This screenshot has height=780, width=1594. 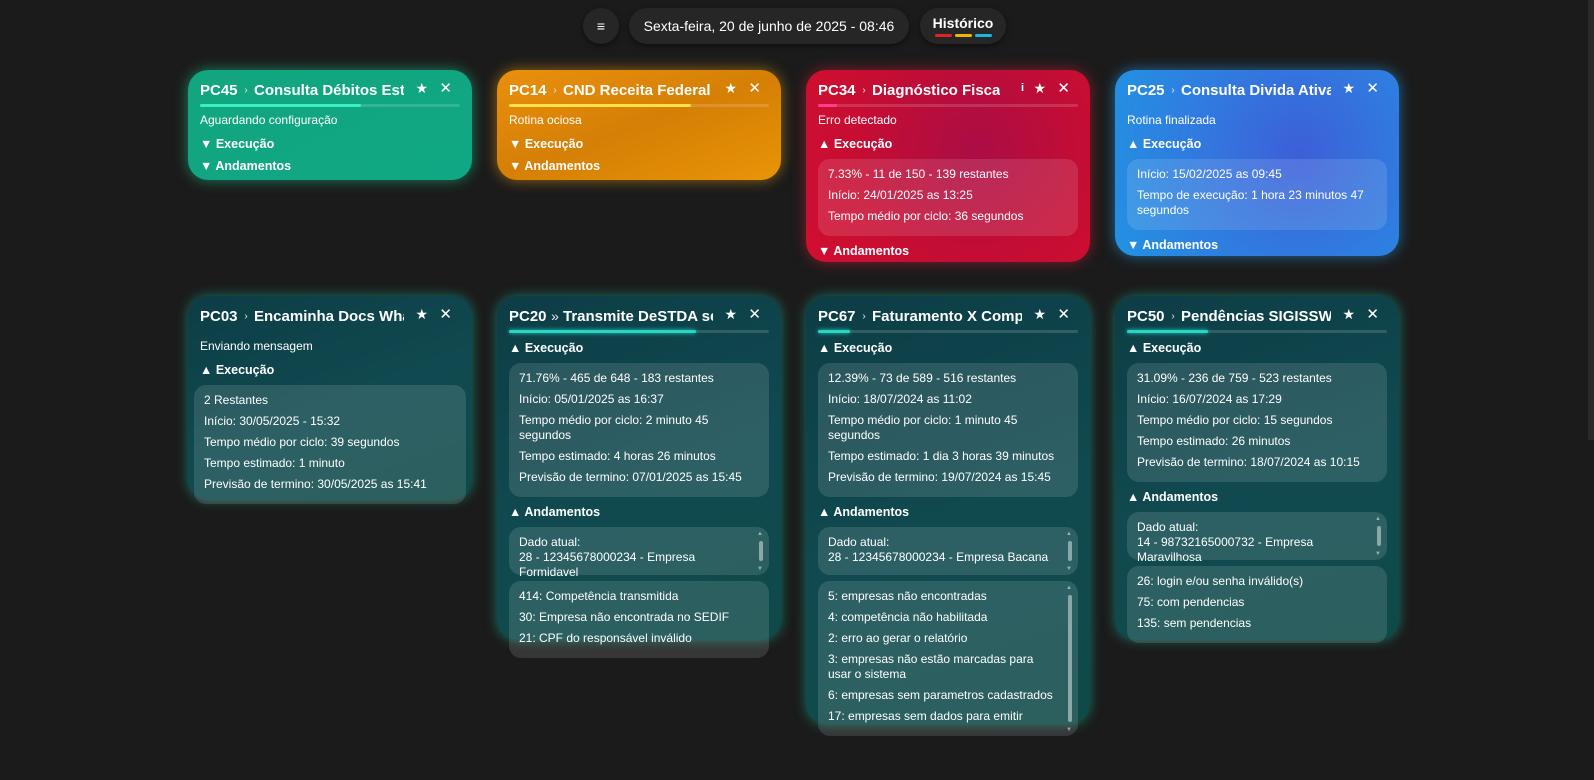 What do you see at coordinates (528, 90) in the screenshot?
I see `card-id: PC14` at bounding box center [528, 90].